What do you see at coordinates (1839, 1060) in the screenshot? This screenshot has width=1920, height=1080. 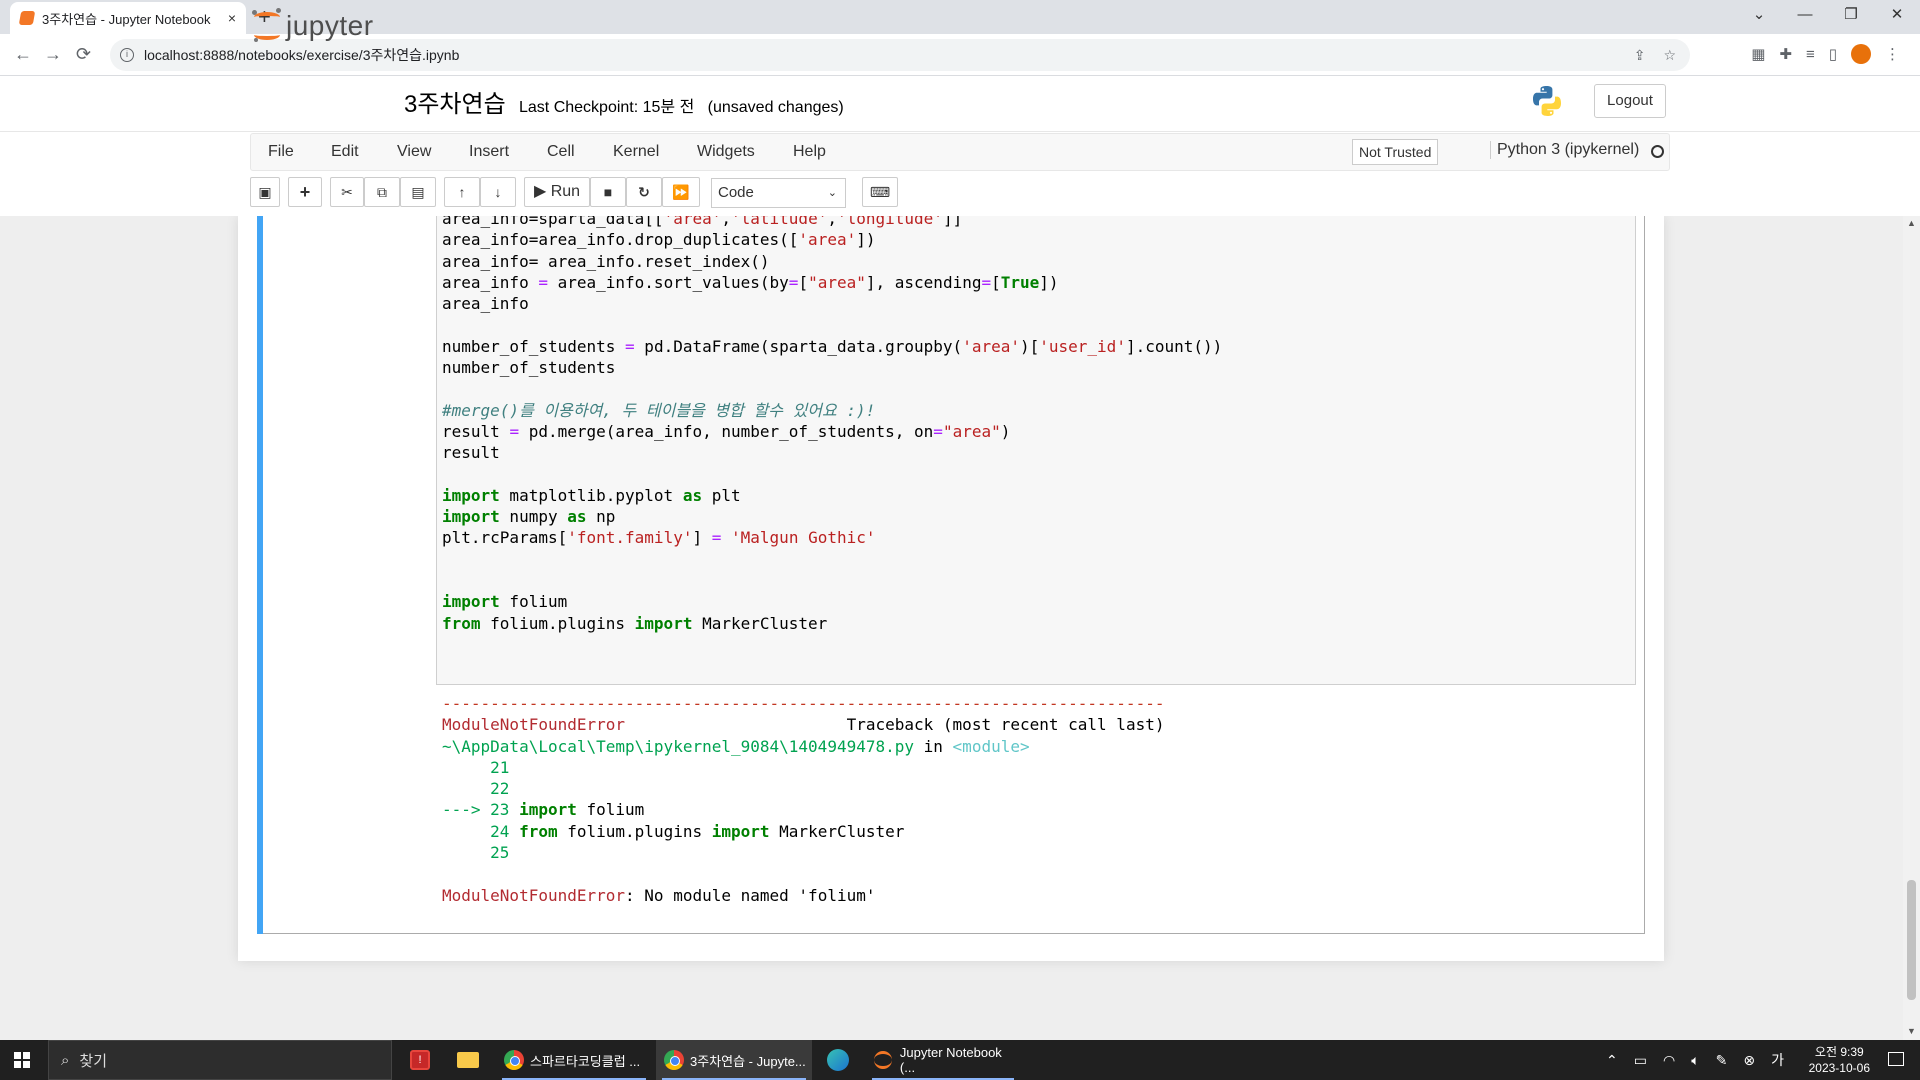 I see `taskbar-clock: 오전 9:39 2023-10-06` at bounding box center [1839, 1060].